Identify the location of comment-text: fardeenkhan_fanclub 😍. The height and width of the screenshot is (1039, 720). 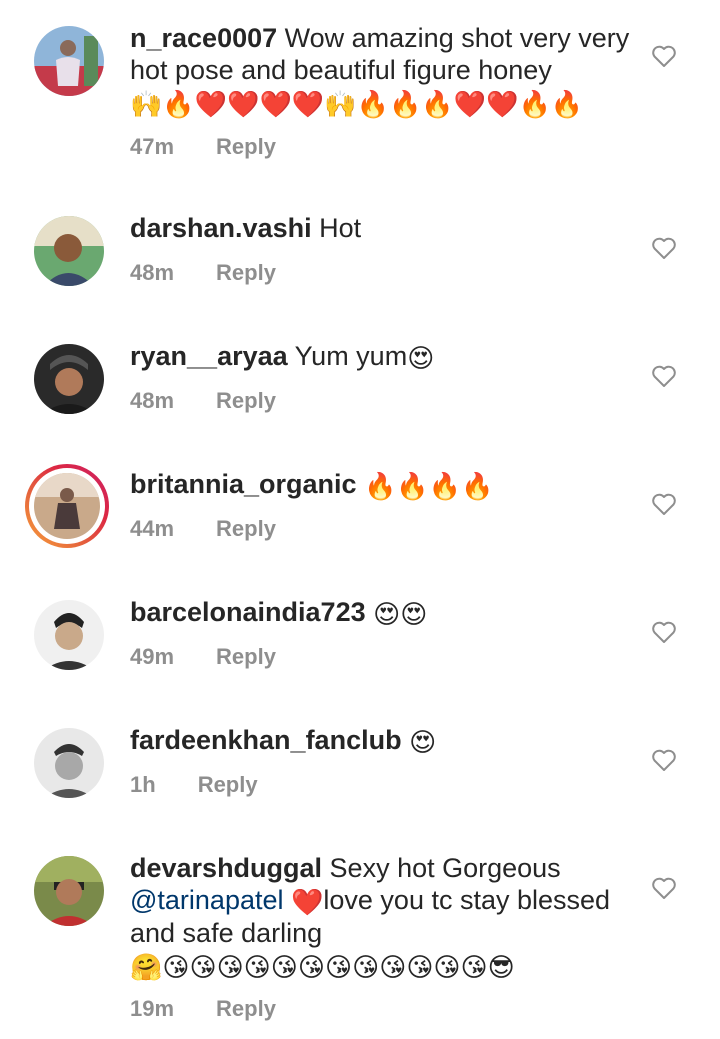
(380, 740).